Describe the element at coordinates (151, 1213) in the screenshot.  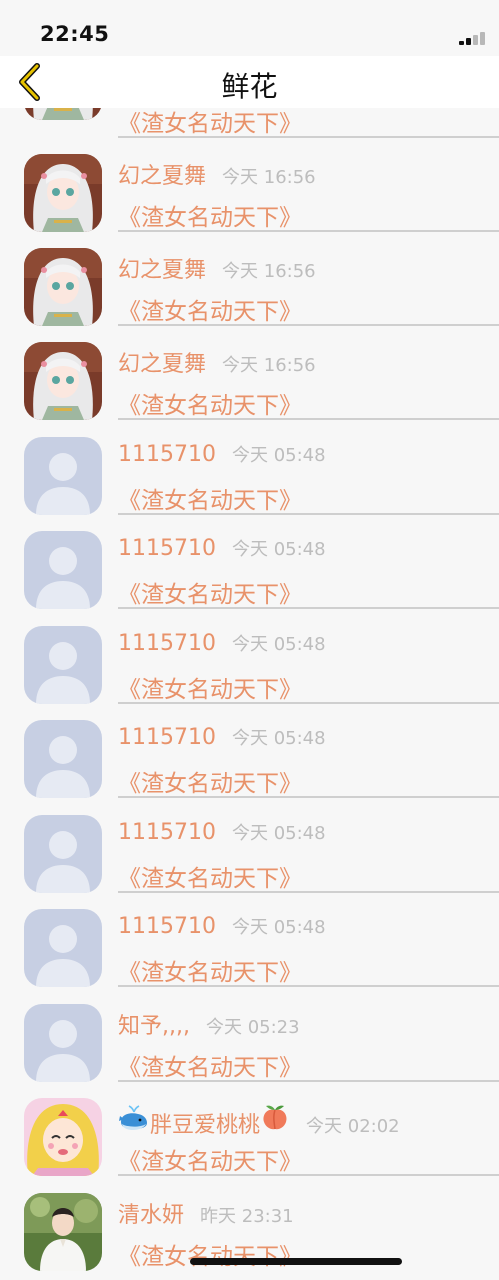
I see `sender-name: 清水妍` at that location.